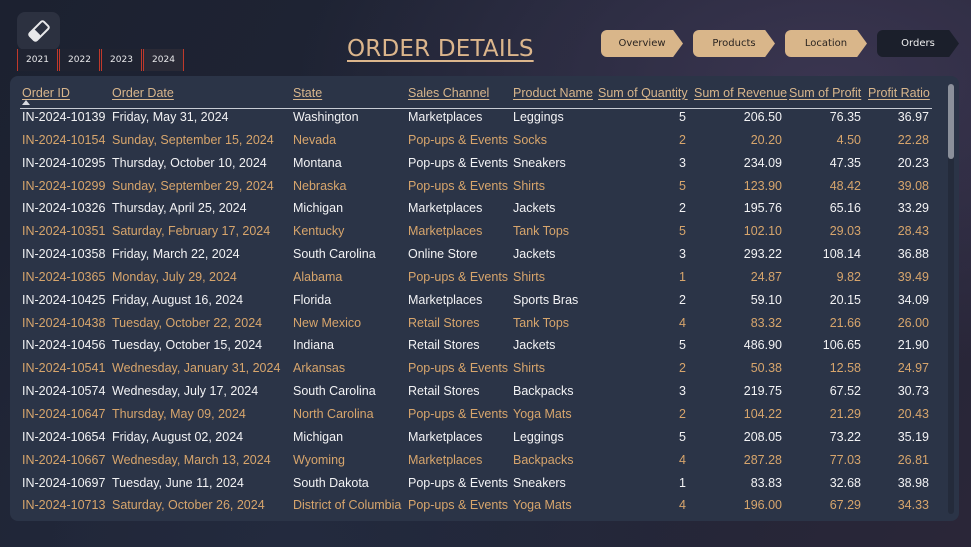  What do you see at coordinates (539, 482) in the screenshot?
I see `cell-product-name: Sneakers` at bounding box center [539, 482].